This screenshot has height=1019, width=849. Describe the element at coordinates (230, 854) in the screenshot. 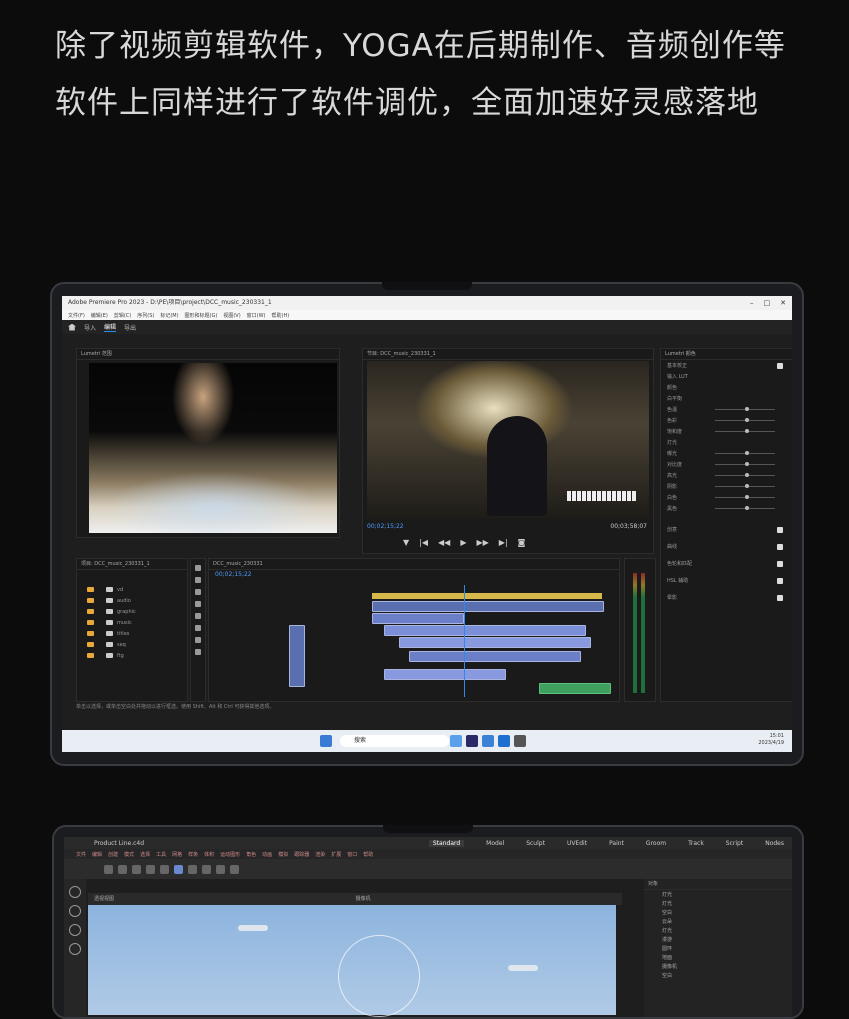

I see `menu-item: 运动图形` at that location.